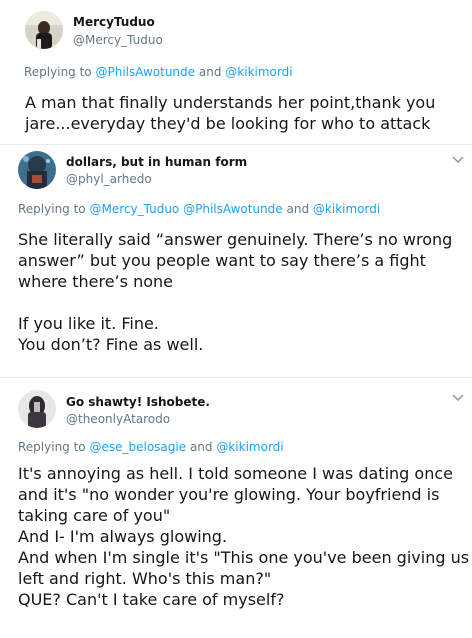 Image resolution: width=472 pixels, height=638 pixels. What do you see at coordinates (123, 536) in the screenshot?
I see `tweet-text-line: And I- I'm always glowing.` at bounding box center [123, 536].